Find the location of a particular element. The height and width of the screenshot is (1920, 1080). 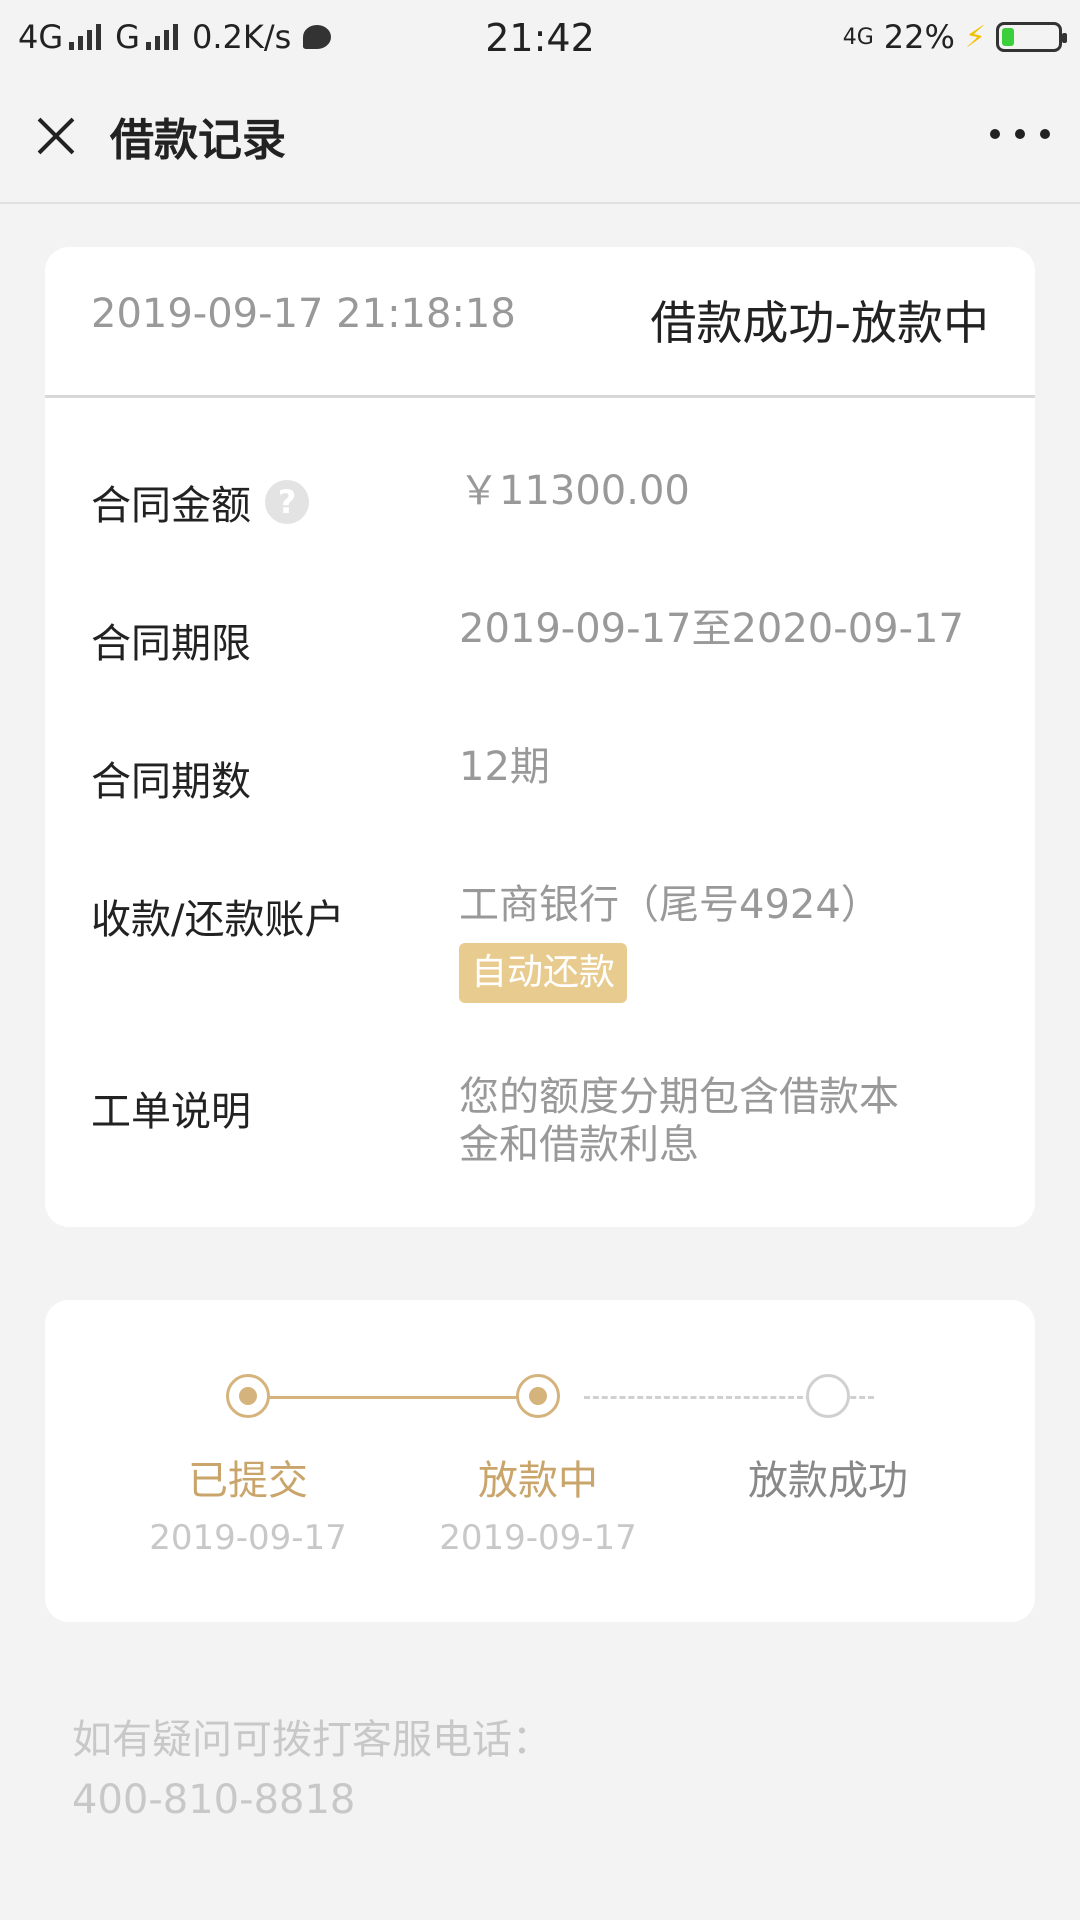

status-right: 4G 22% ⚡ is located at coordinates (954, 37).